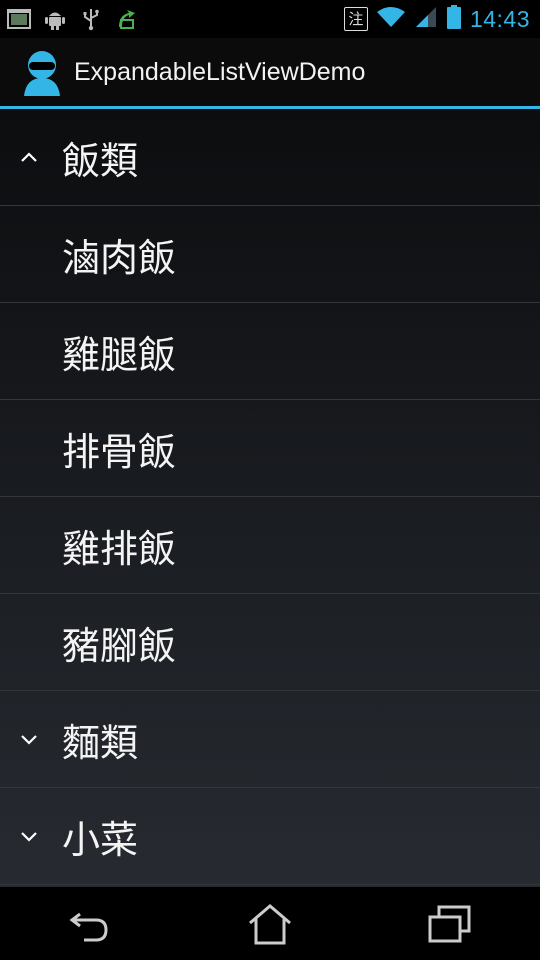 The width and height of the screenshot is (540, 960). I want to click on action-bar: ExpandableListViewDemo, so click(270, 72).